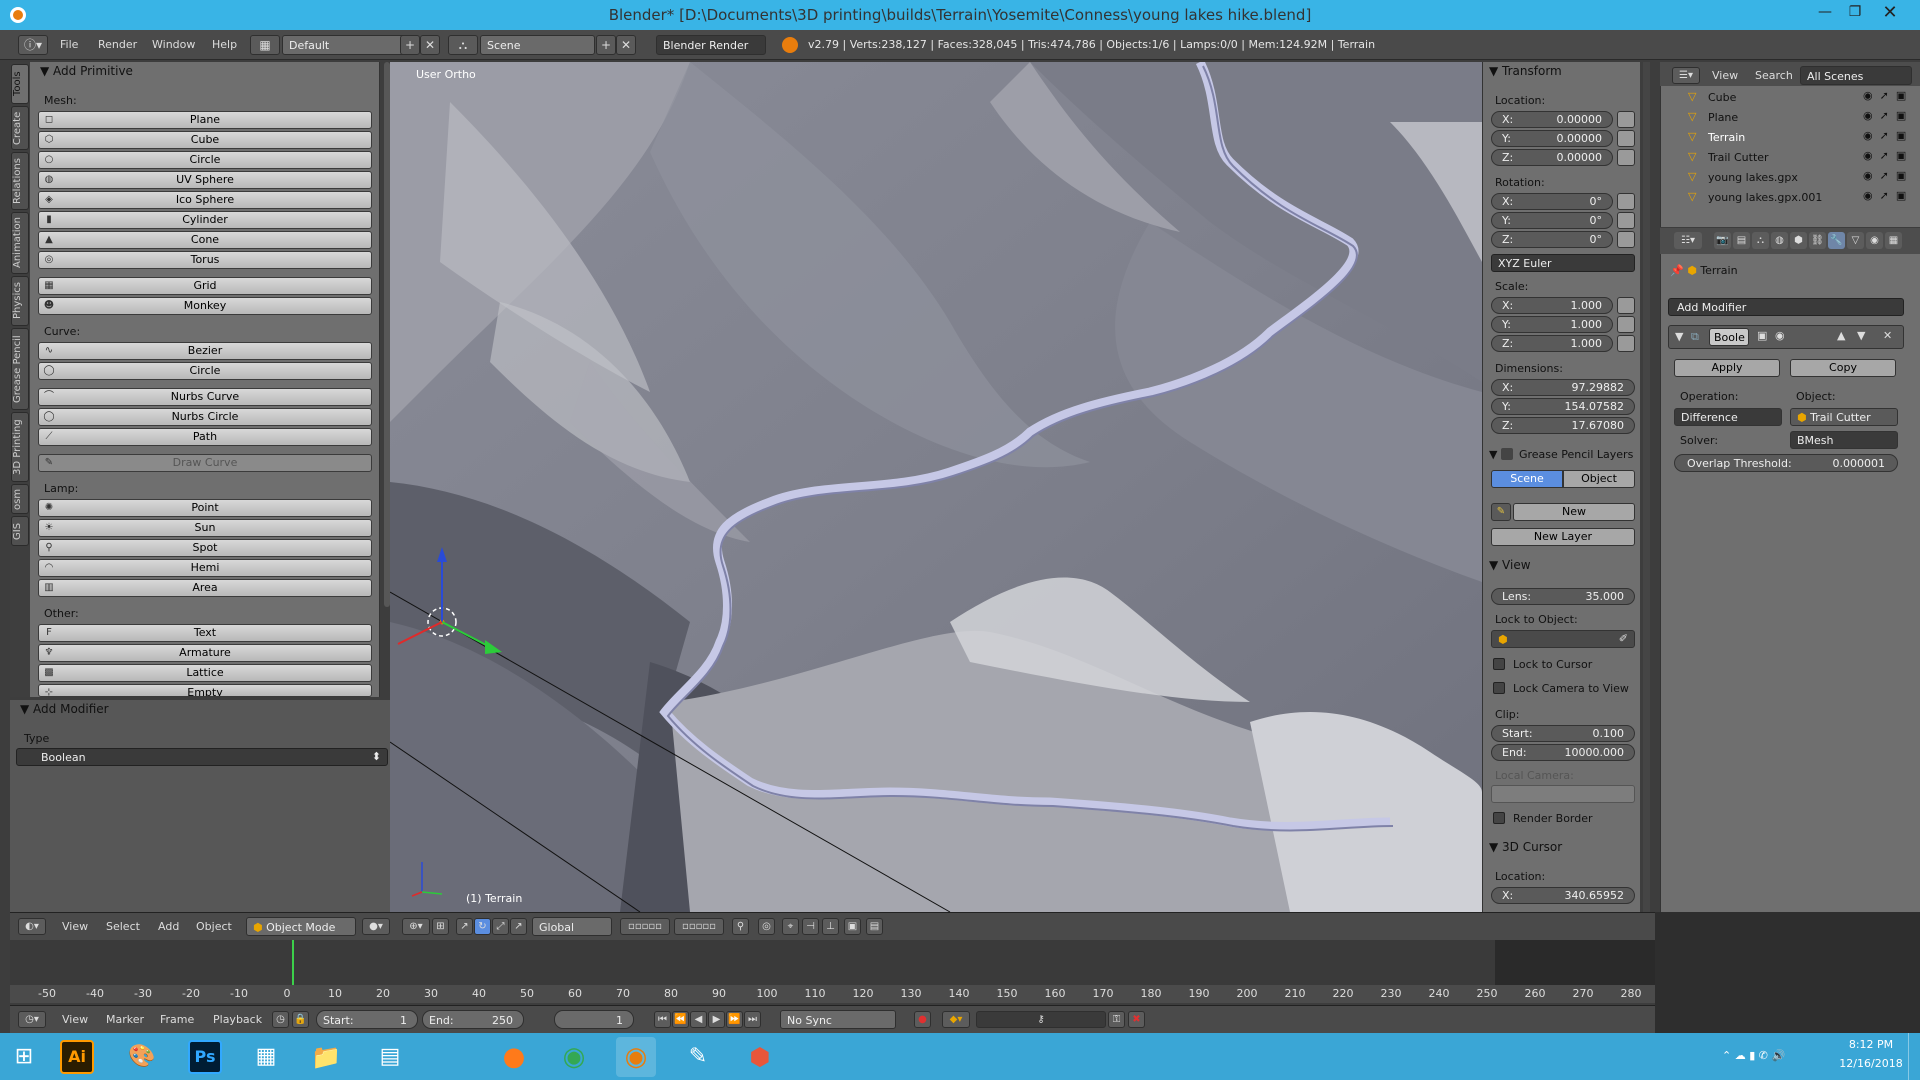  I want to click on tab-gis: GIS, so click(20, 531).